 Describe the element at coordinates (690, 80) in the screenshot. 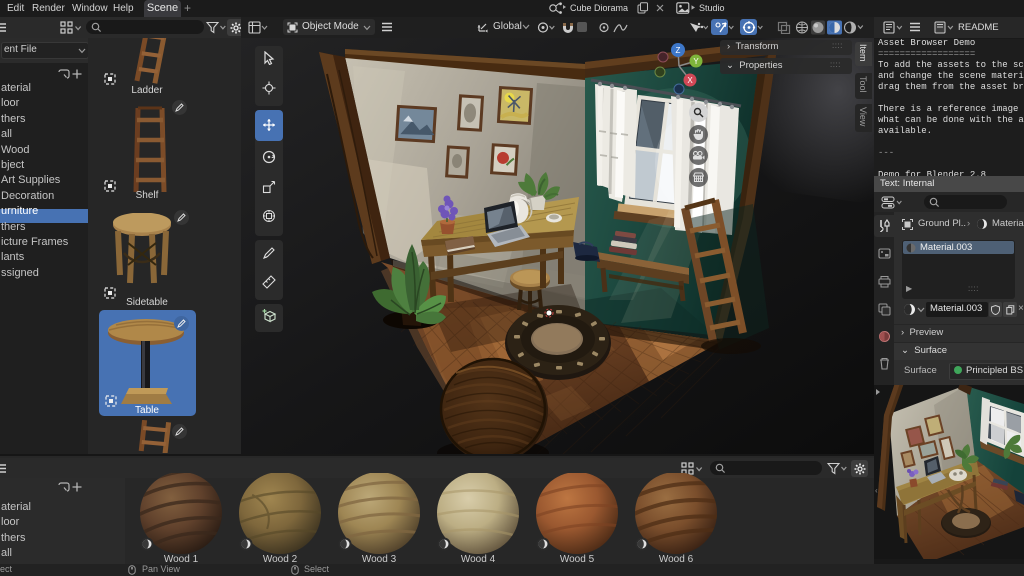

I see `svg-text: X` at that location.